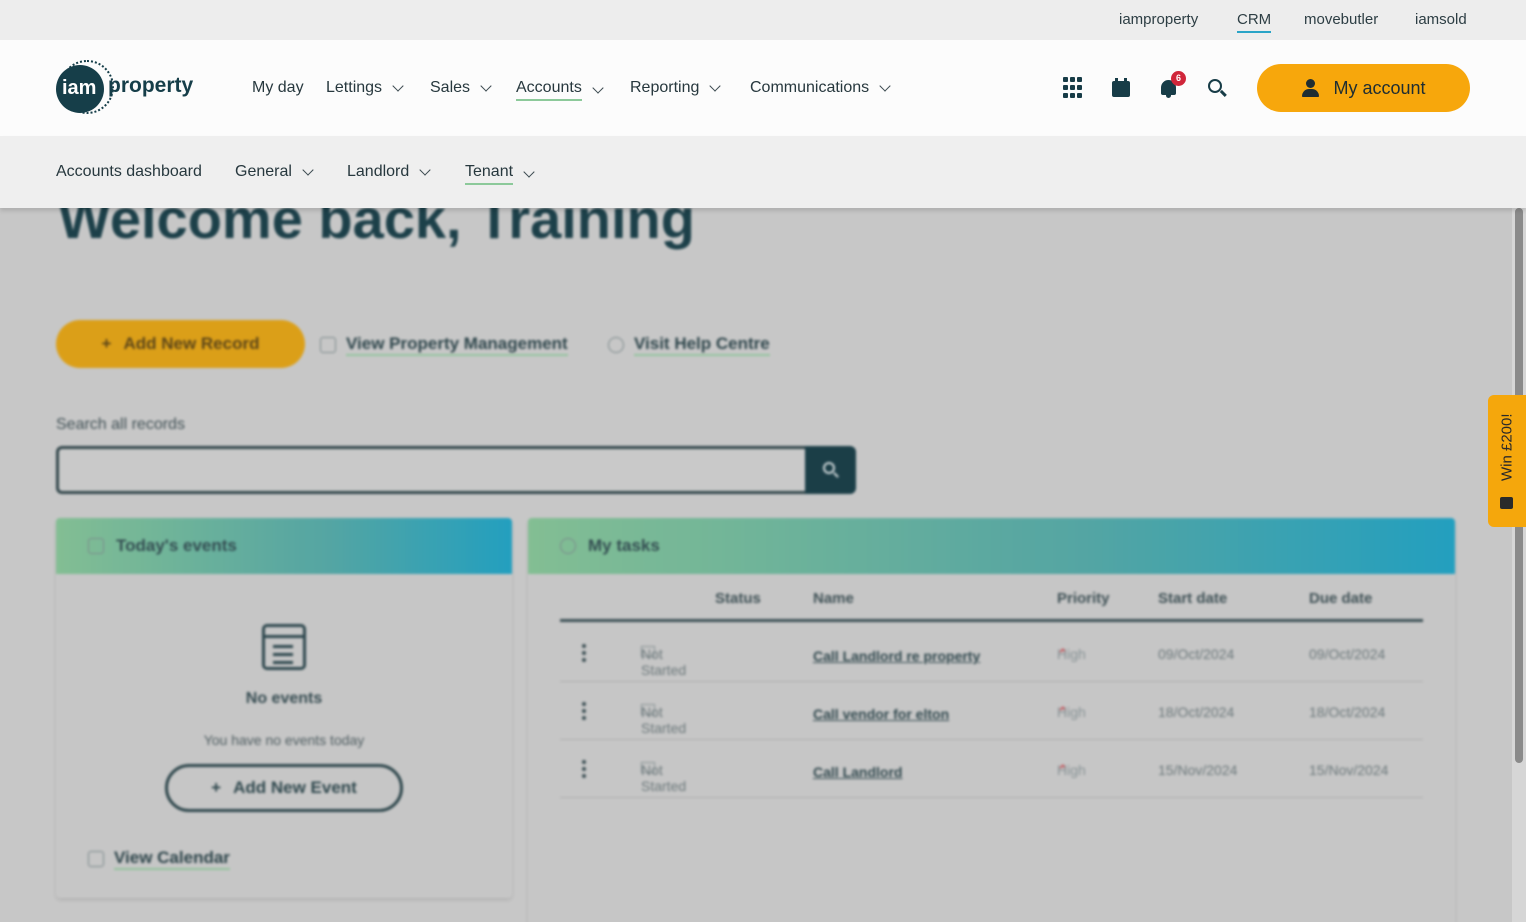 The height and width of the screenshot is (922, 1526). Describe the element at coordinates (1519, 565) in the screenshot. I see `page-scrollbar` at that location.